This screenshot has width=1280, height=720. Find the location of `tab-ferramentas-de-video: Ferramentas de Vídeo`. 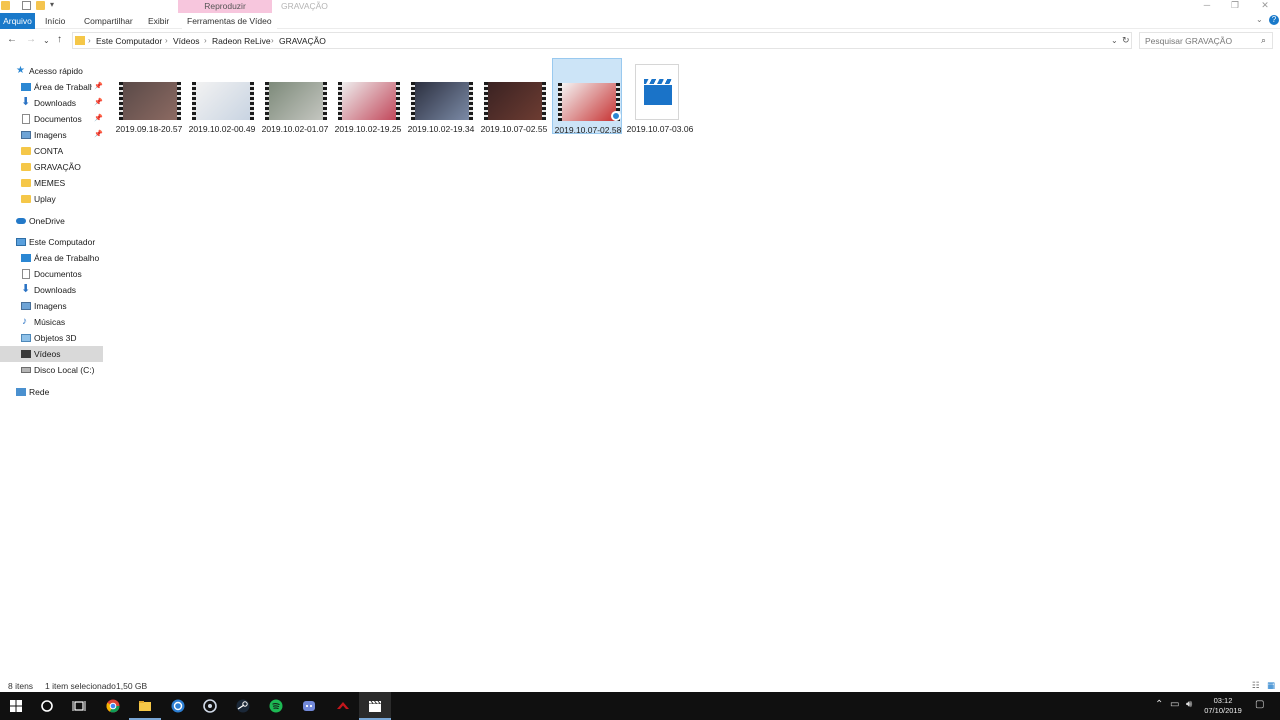

tab-ferramentas-de-video: Ferramentas de Vídeo is located at coordinates (229, 21).